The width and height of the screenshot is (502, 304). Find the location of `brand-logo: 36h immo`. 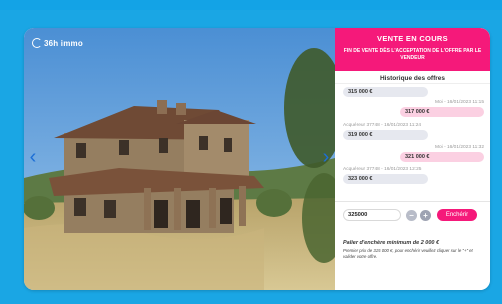

brand-logo: 36h immo is located at coordinates (57, 43).